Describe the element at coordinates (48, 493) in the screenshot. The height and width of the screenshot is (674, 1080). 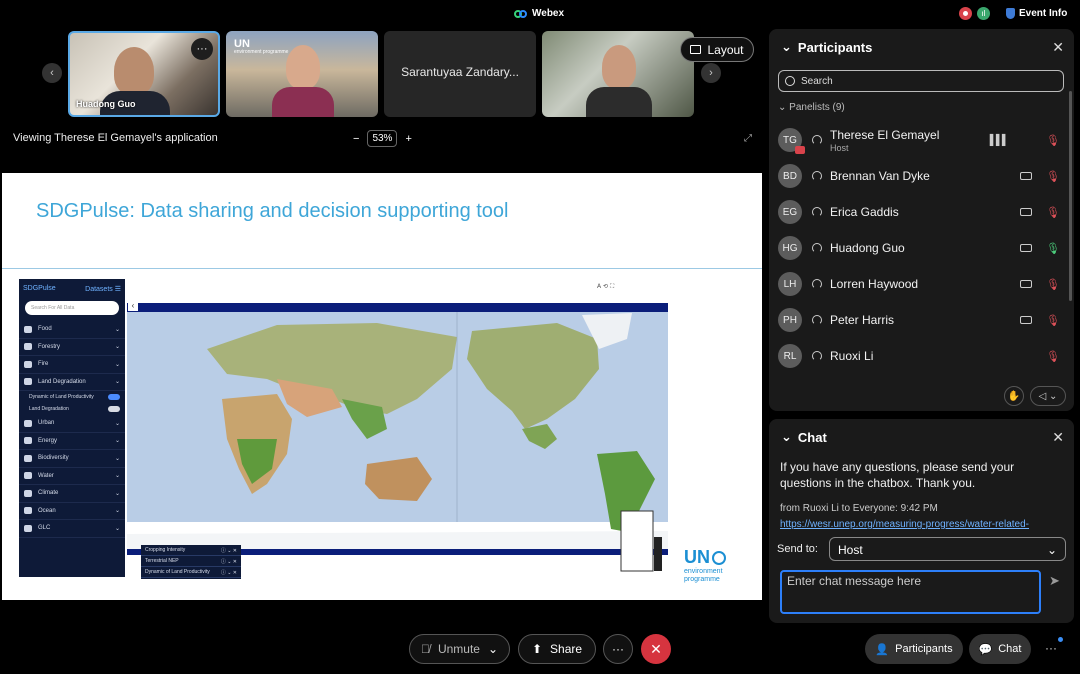
I see `category-label: Climate` at that location.